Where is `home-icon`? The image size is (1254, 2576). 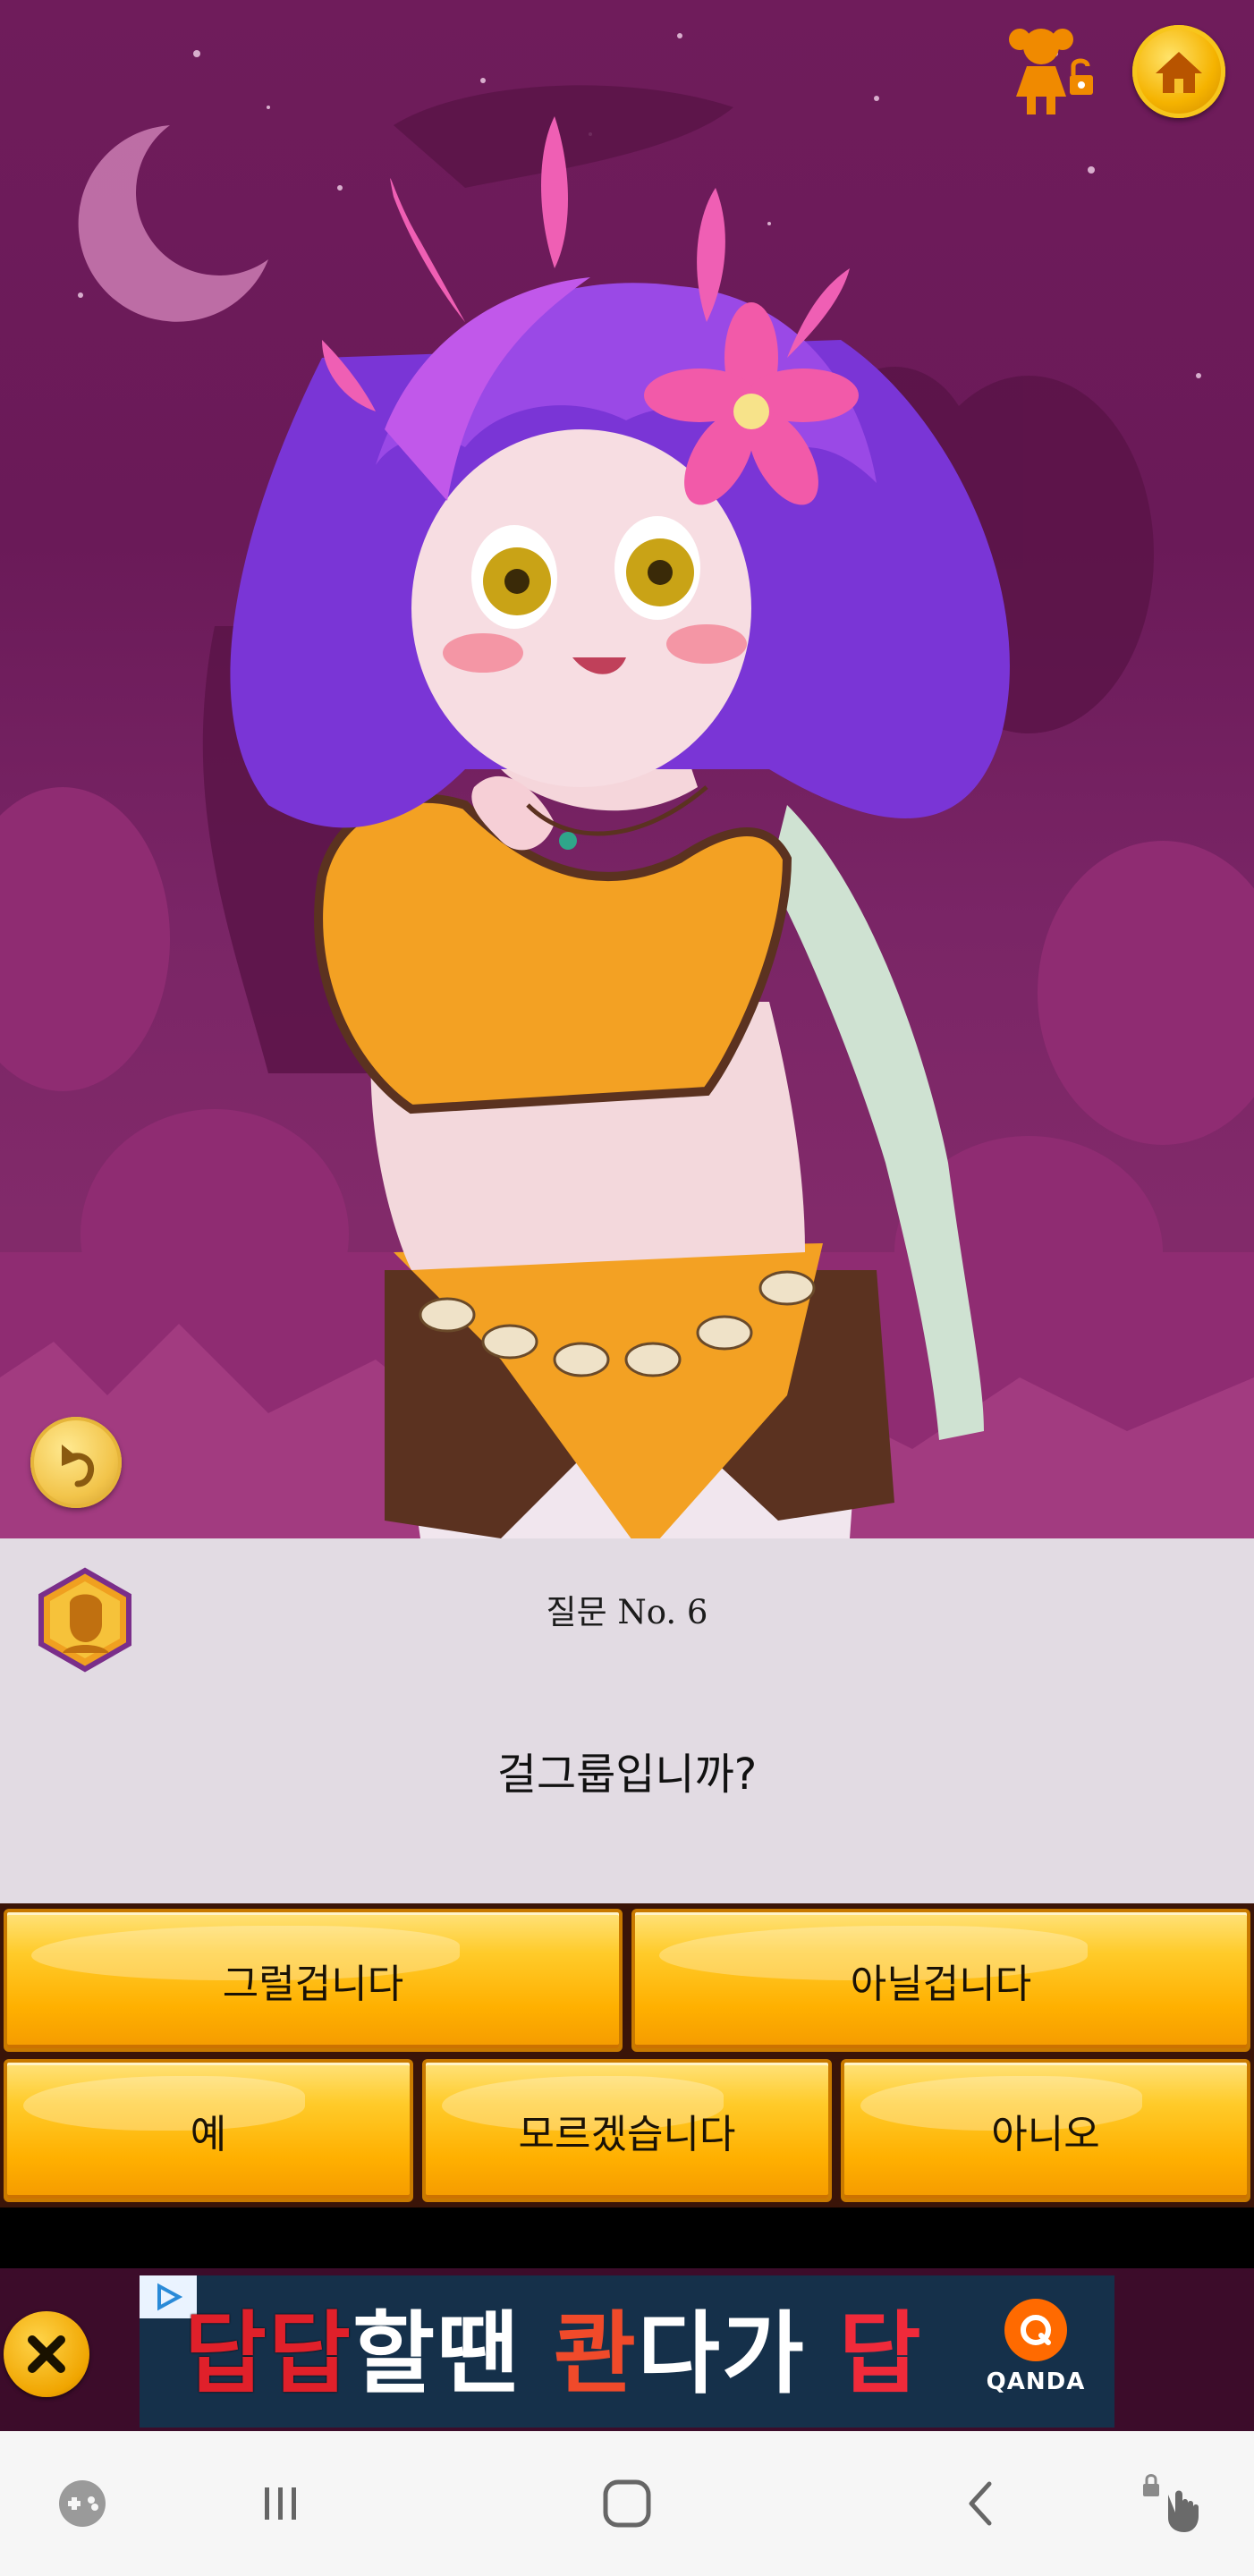
home-icon is located at coordinates (1179, 72).